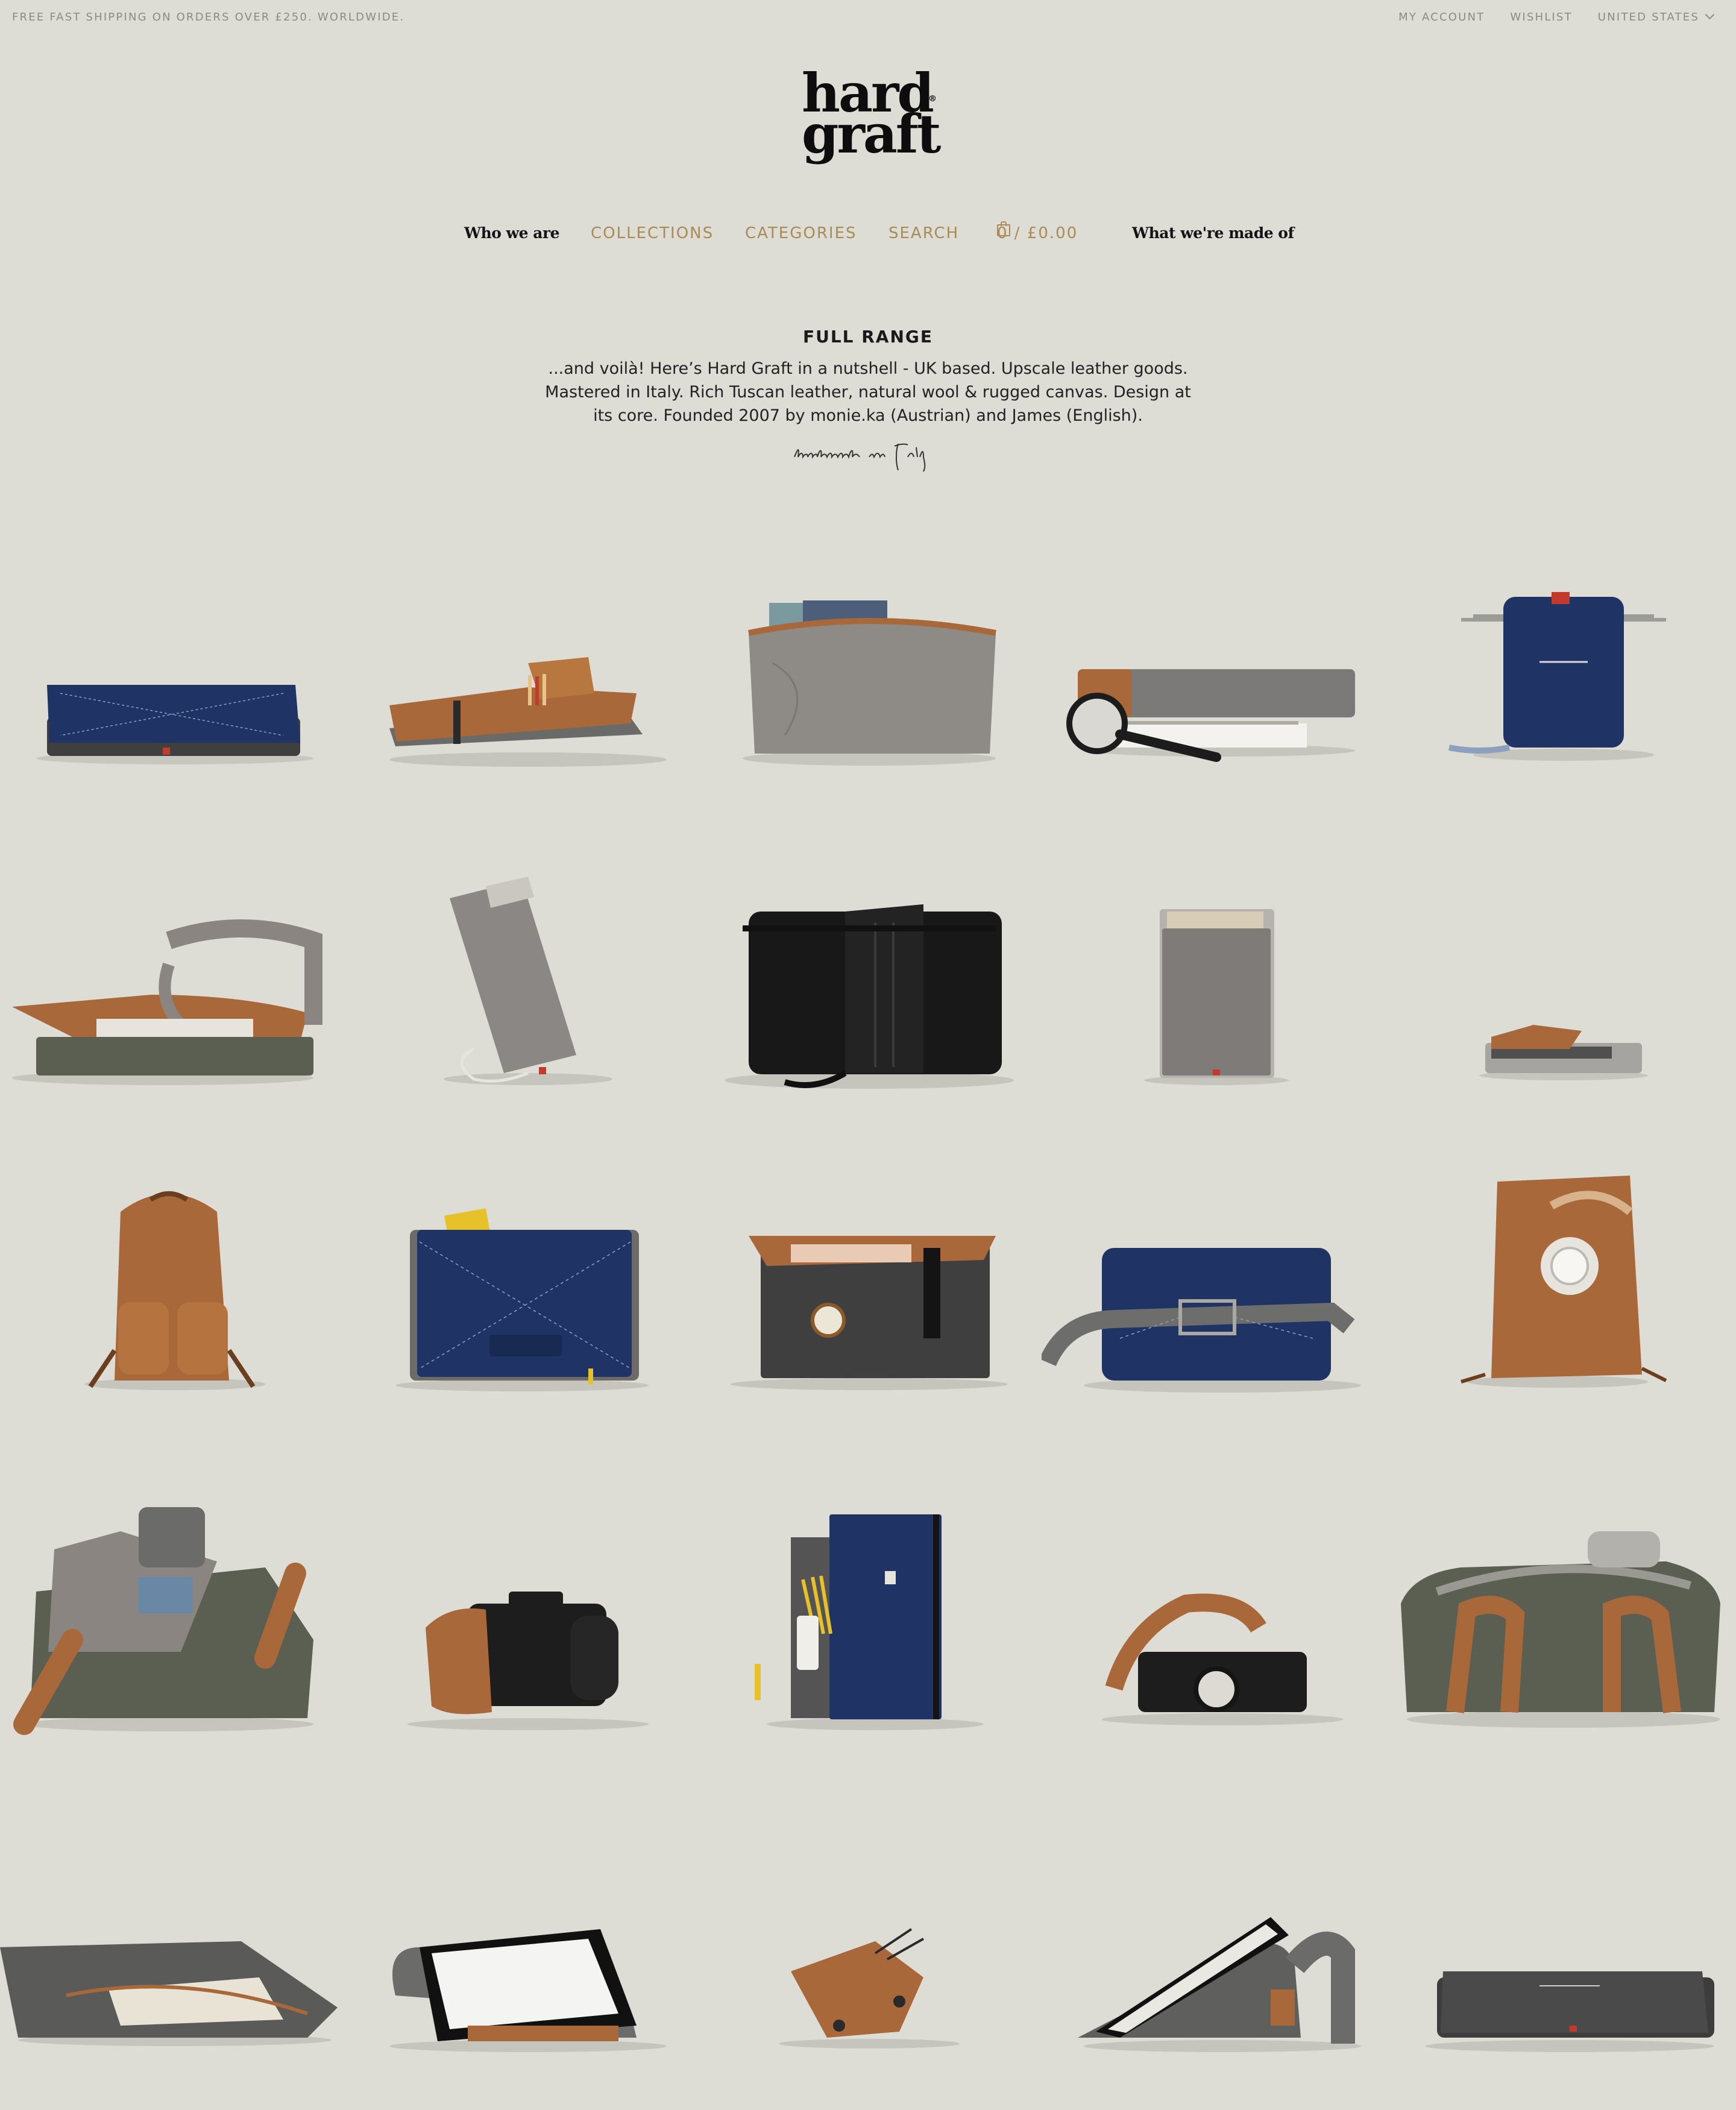  Describe the element at coordinates (1441, 17) in the screenshot. I see `my-account-link: MY ACCOUNT` at that location.